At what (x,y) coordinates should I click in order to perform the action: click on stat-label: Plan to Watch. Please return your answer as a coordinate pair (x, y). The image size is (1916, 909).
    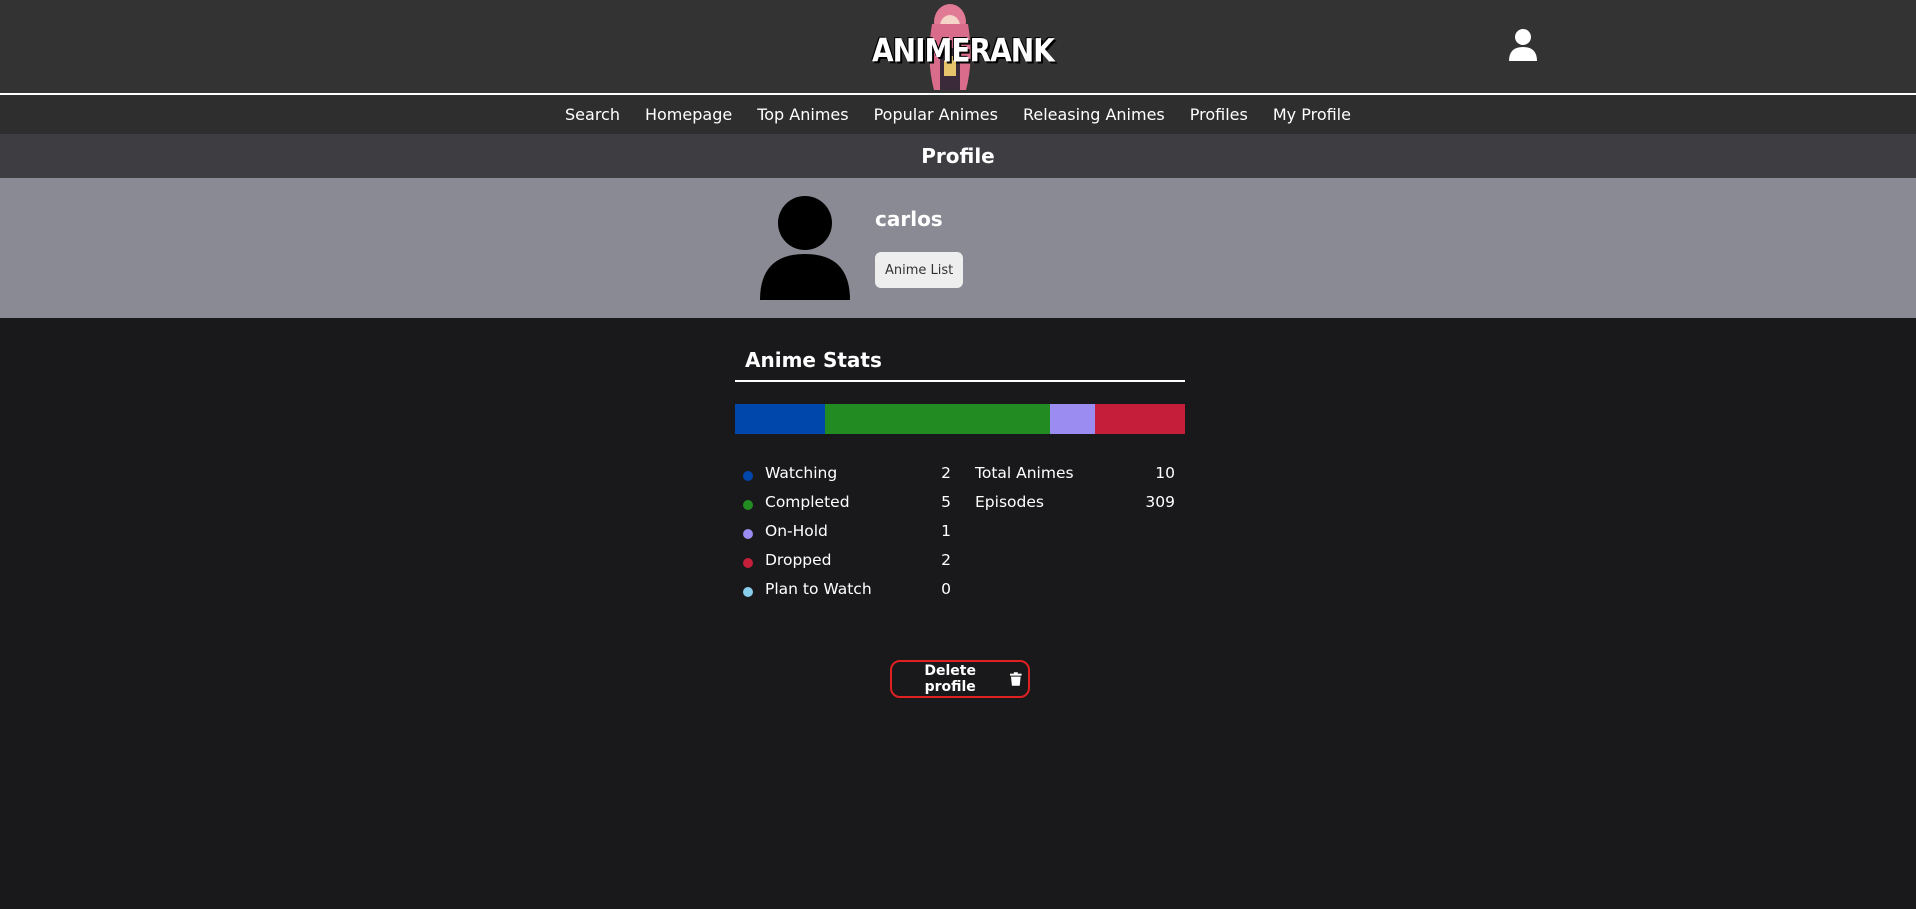
    Looking at the image, I should click on (818, 589).